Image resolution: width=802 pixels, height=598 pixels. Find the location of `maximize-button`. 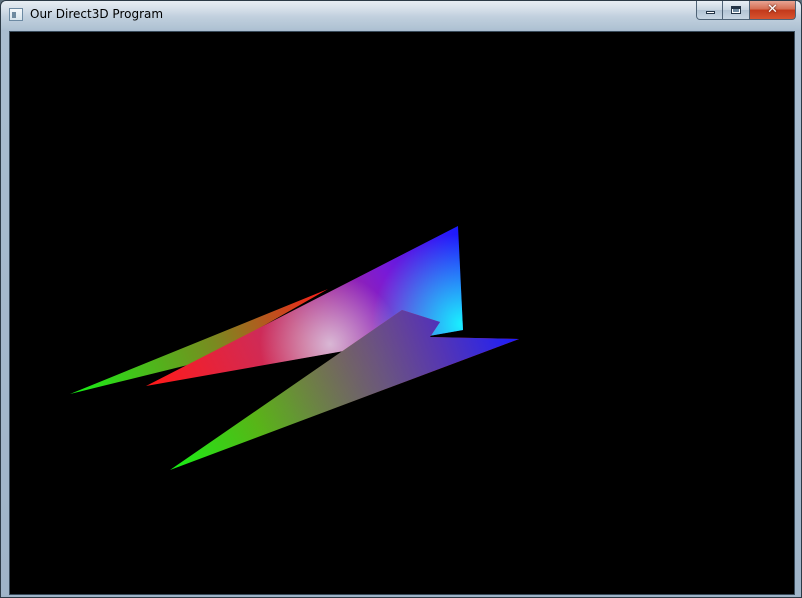

maximize-button is located at coordinates (736, 10).